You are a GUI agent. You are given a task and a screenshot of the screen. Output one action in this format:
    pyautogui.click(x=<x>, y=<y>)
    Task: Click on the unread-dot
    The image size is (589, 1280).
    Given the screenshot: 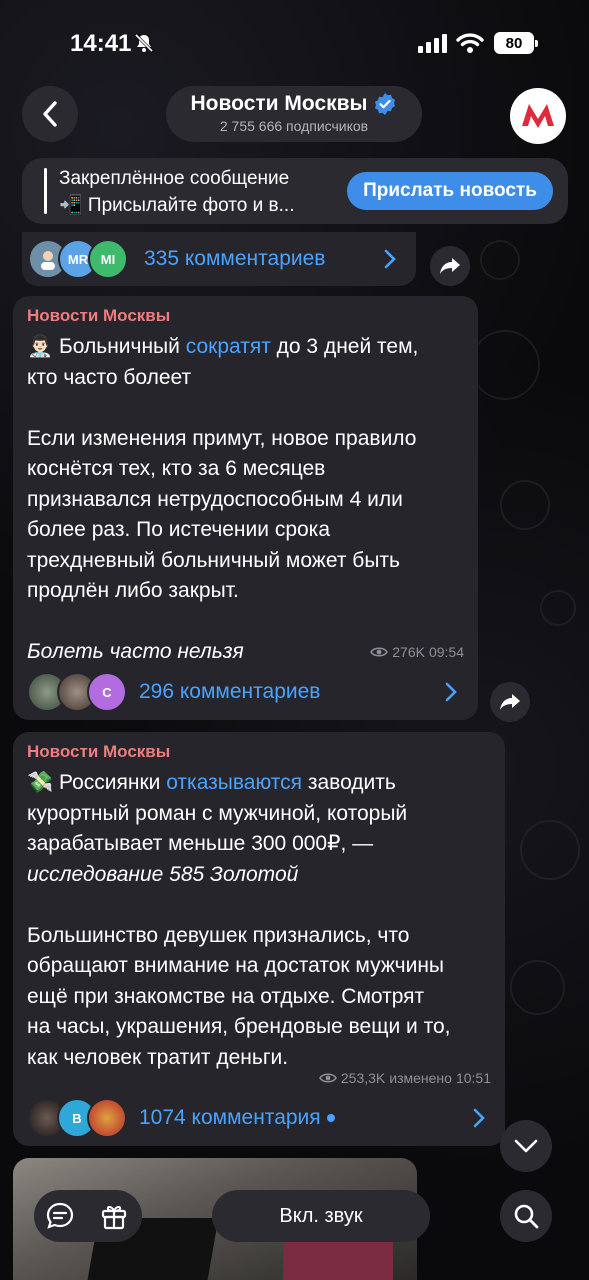 What is the action you would take?
    pyautogui.click(x=330, y=1118)
    